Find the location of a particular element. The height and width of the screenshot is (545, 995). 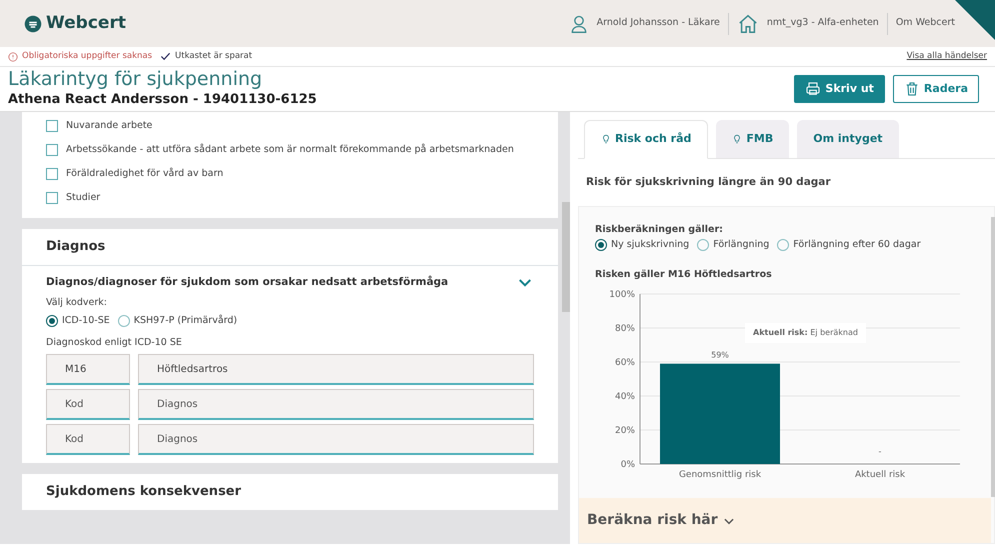

section-heading: Sjukdomens konsekvenser is located at coordinates (144, 492).